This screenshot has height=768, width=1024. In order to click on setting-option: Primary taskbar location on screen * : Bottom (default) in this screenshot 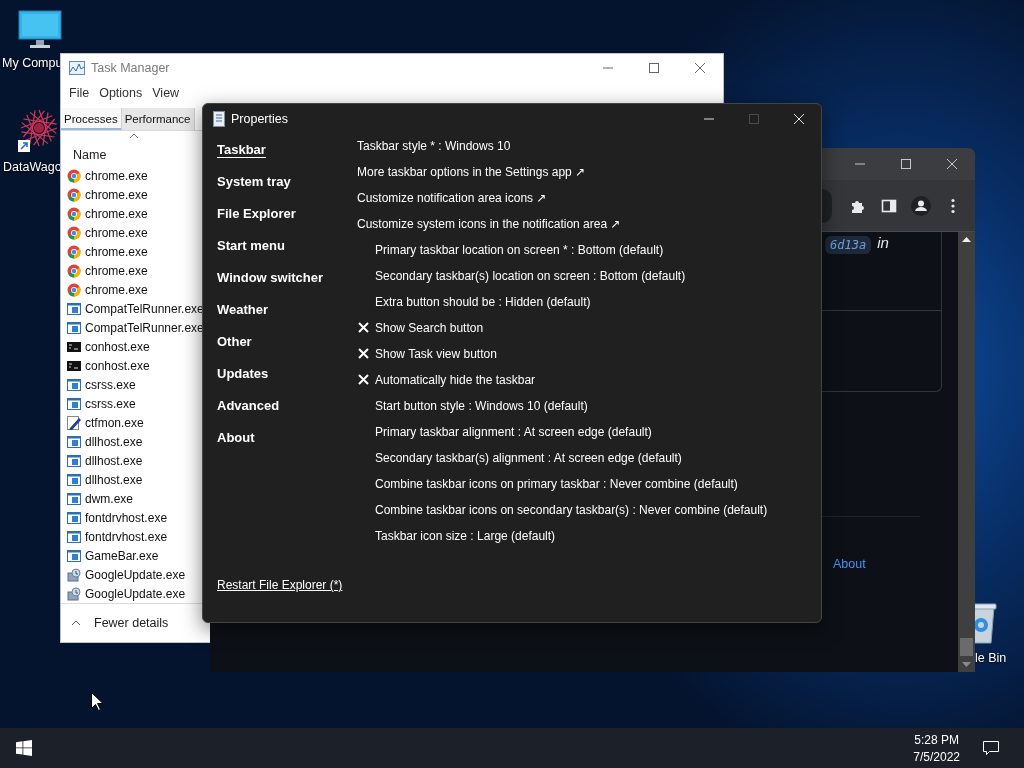, I will do `click(510, 250)`.